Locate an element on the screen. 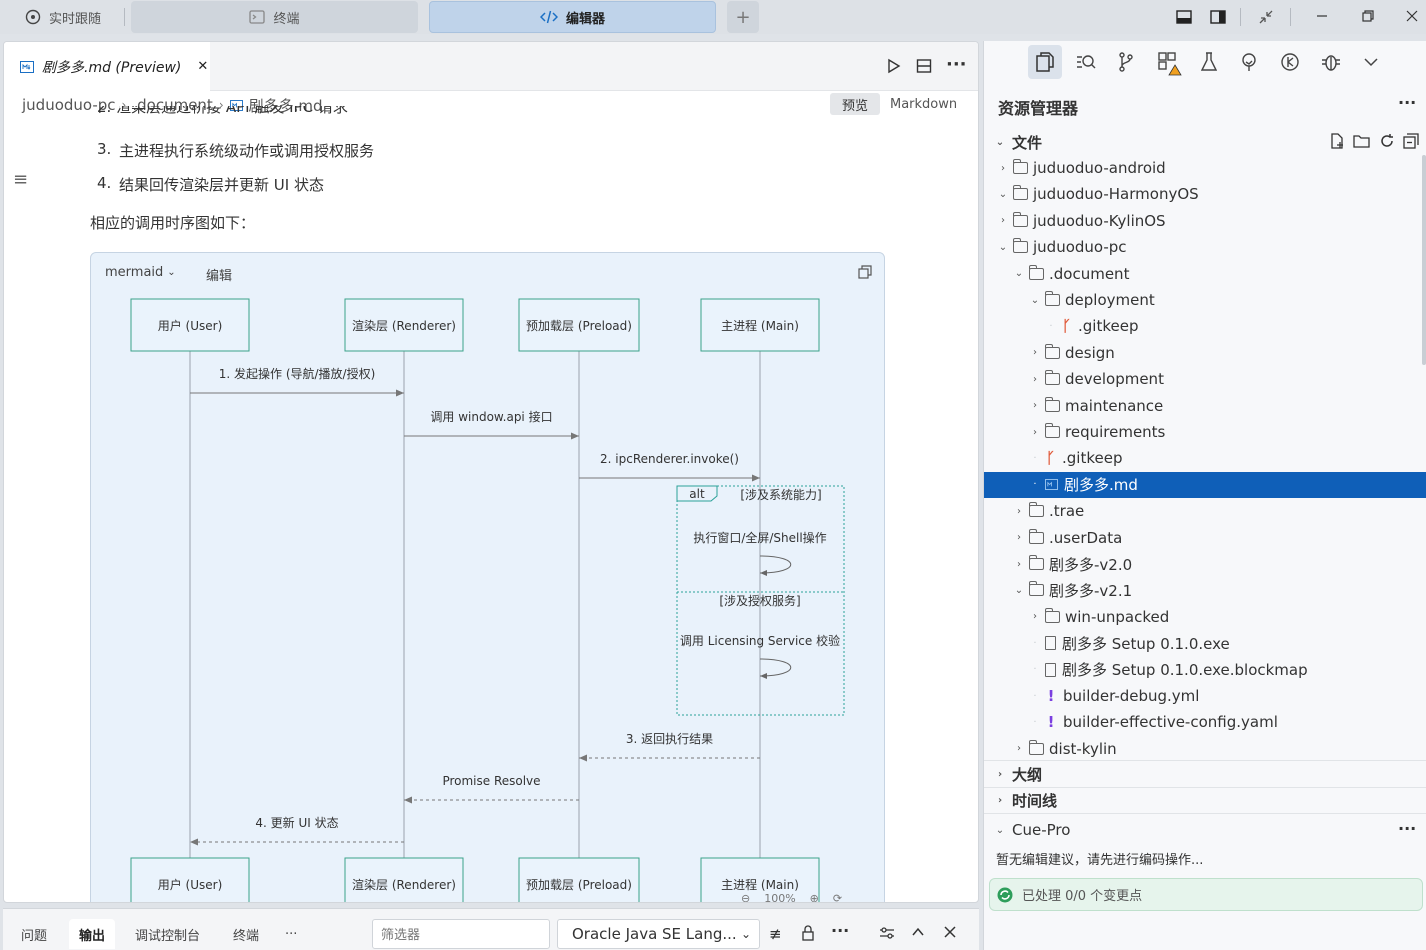 This screenshot has height=950, width=1426. folder-open-icon is located at coordinates (1052, 298).